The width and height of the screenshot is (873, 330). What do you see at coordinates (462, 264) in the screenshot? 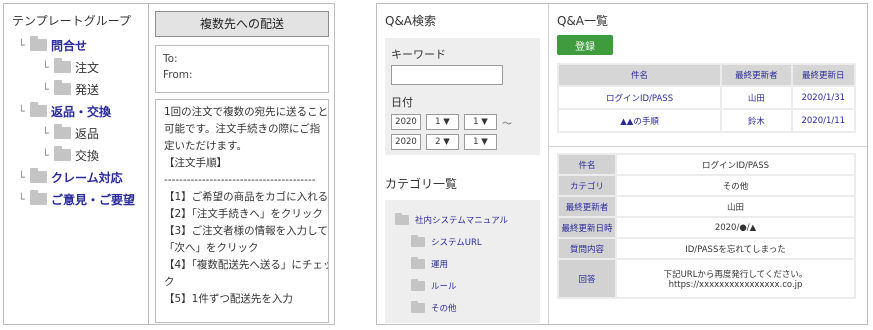
I see `category-item: 運用` at bounding box center [462, 264].